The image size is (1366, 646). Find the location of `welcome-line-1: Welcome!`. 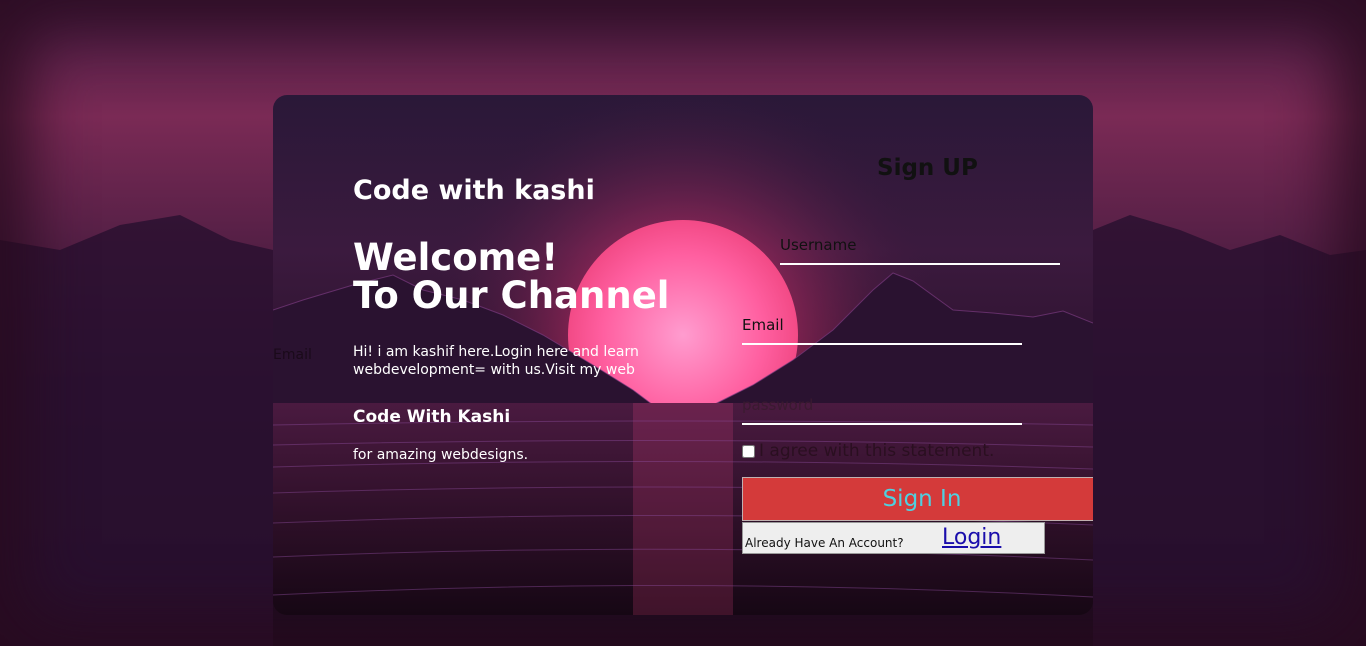

welcome-line-1: Welcome! is located at coordinates (456, 257).